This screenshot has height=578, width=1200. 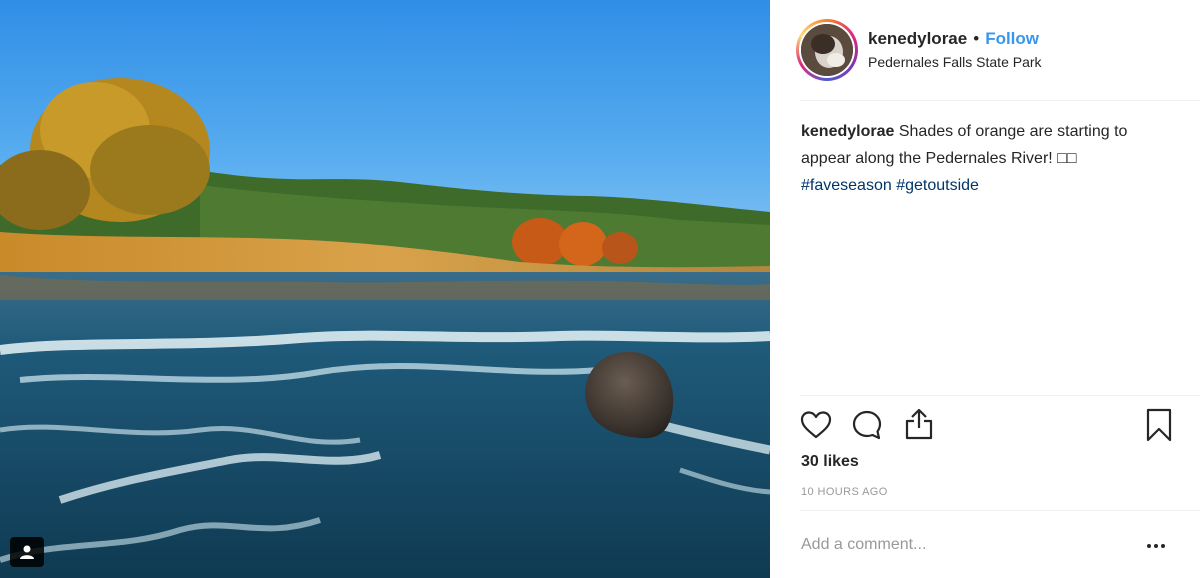 I want to click on comment-bubble-icon, so click(x=867, y=425).